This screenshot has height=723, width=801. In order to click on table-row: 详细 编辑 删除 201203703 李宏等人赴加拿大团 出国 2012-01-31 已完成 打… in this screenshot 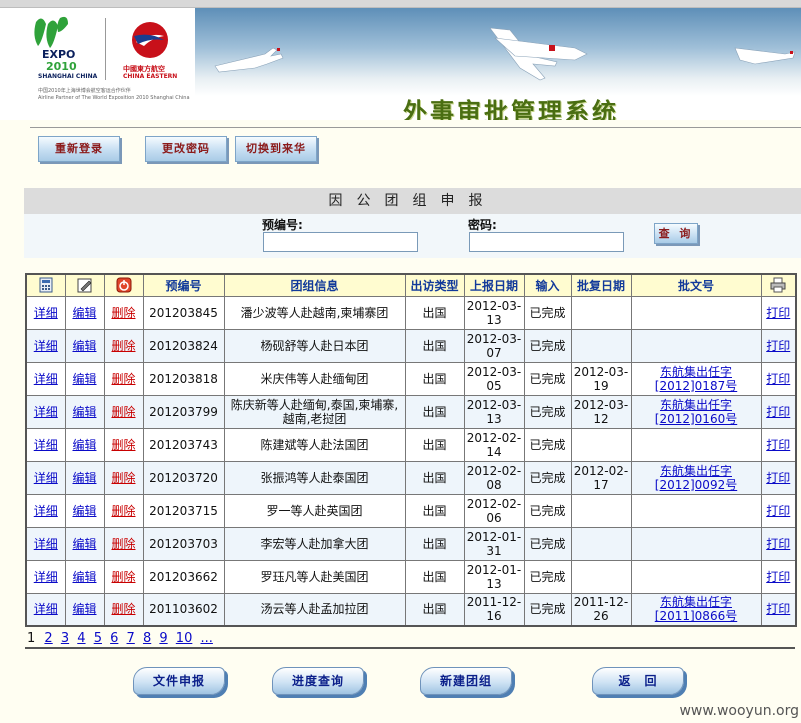, I will do `click(411, 543)`.